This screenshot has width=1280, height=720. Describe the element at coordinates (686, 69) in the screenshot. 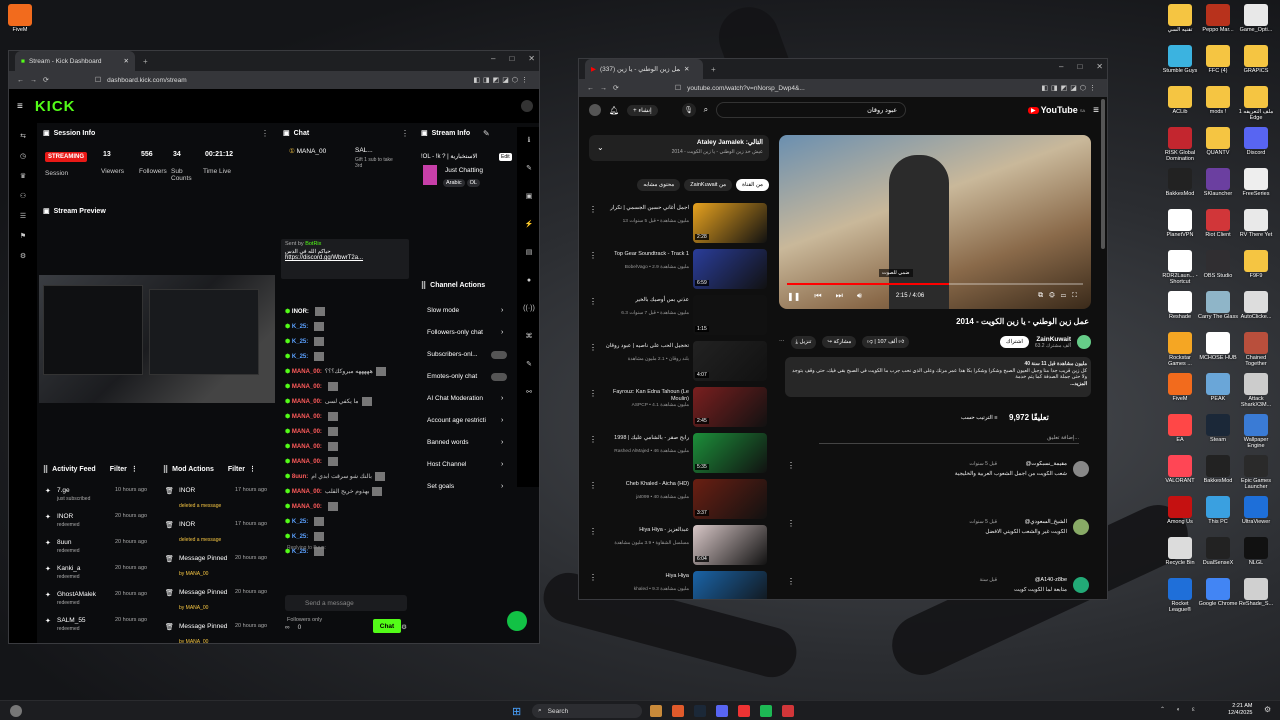

I see `close-tab-icon: ✕` at that location.